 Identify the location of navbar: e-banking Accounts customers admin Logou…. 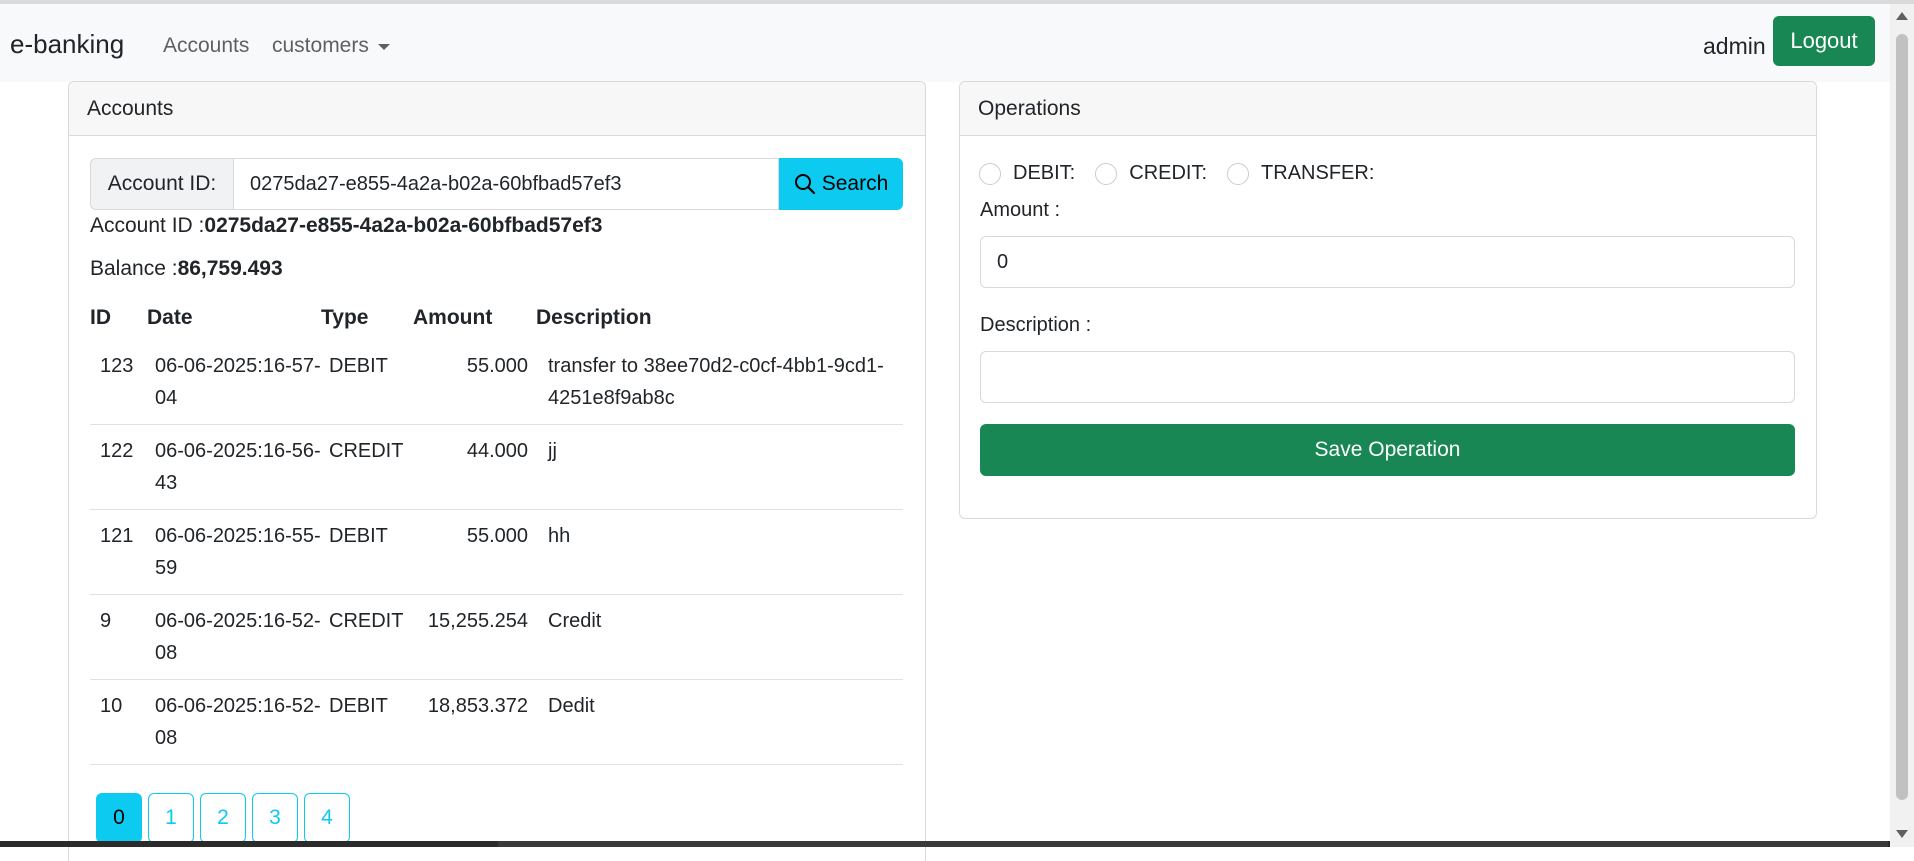
(945, 43).